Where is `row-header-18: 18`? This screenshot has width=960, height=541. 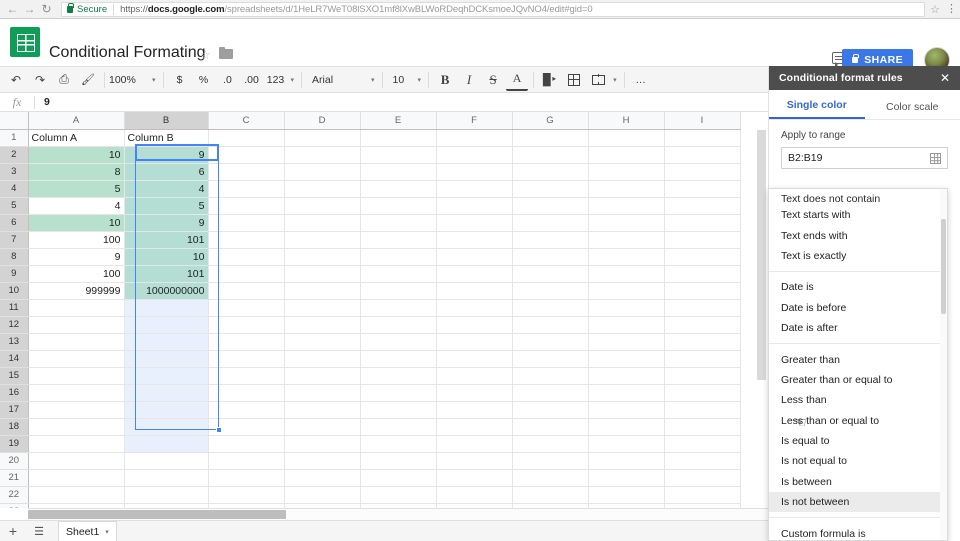 row-header-18: 18 is located at coordinates (14, 427).